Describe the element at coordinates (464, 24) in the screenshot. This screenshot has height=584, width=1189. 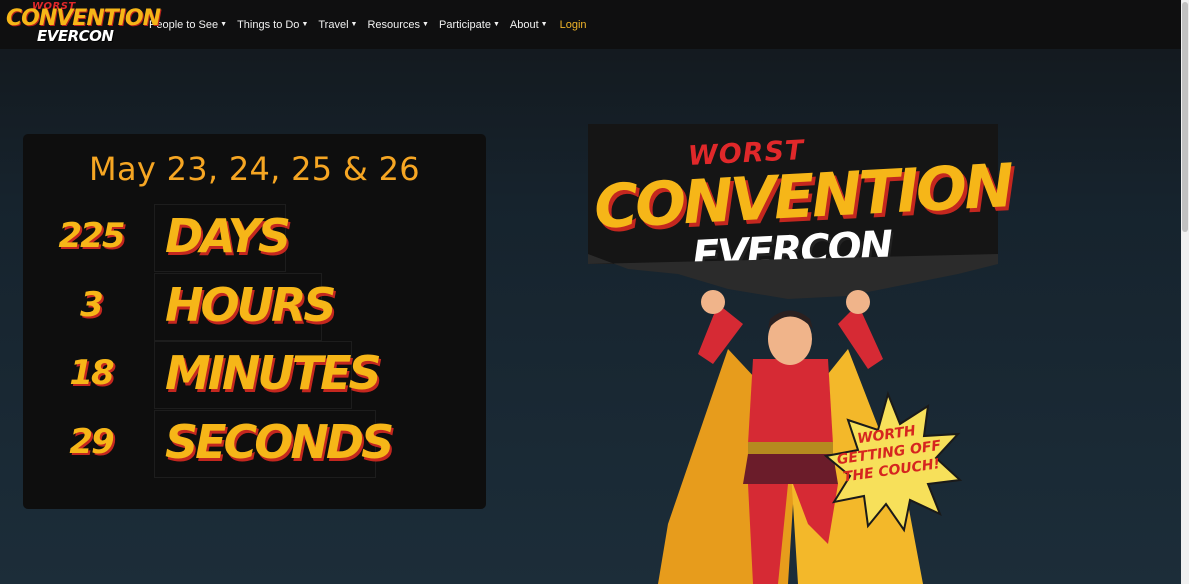
I see `nav-item-label: Participate` at that location.